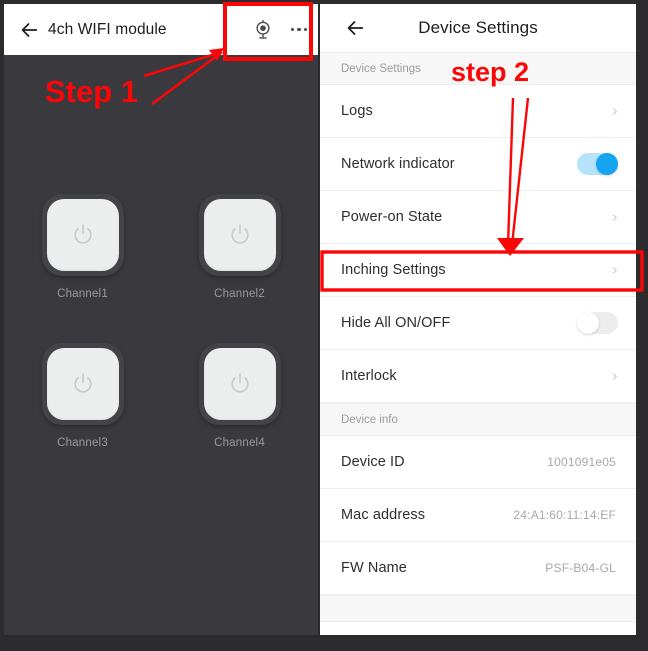 This screenshot has height=651, width=648. I want to click on channel-1-power-button, so click(82, 235).